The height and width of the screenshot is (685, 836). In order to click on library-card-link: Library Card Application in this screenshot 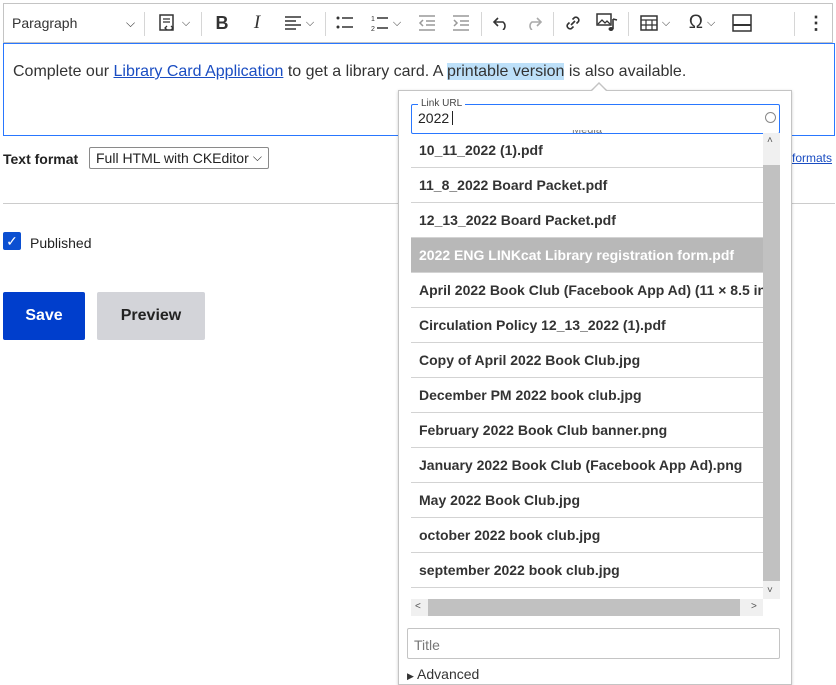, I will do `click(199, 71)`.